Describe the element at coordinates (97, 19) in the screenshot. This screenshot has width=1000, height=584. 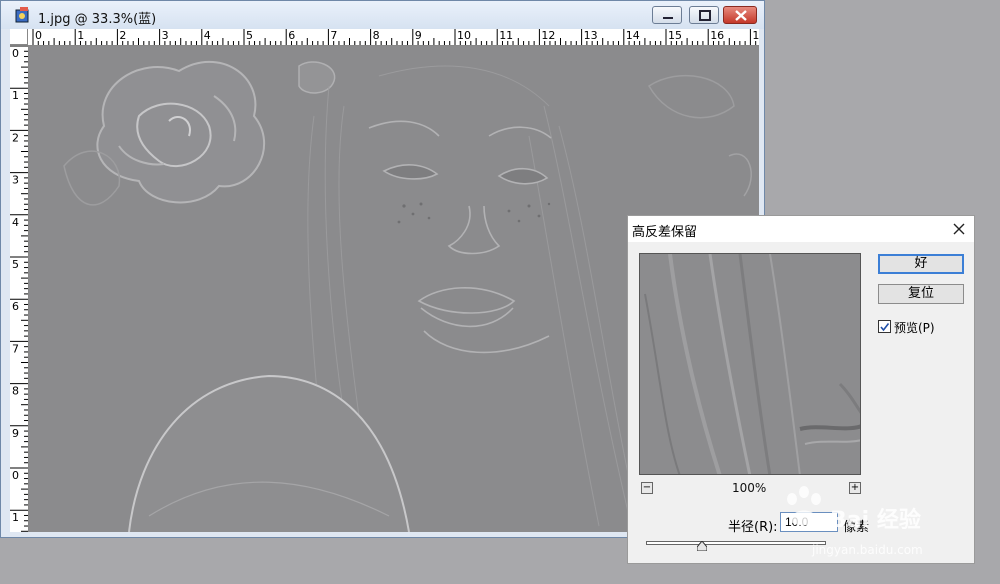
I see `document-title: 1.jpg @ 33.3%(蓝)` at that location.